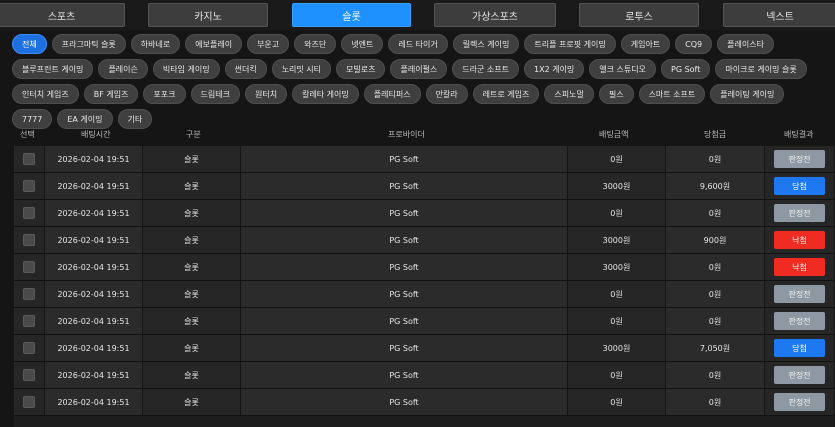  Describe the element at coordinates (485, 69) in the screenshot. I see `provider-chip: 드라군 소프트` at that location.